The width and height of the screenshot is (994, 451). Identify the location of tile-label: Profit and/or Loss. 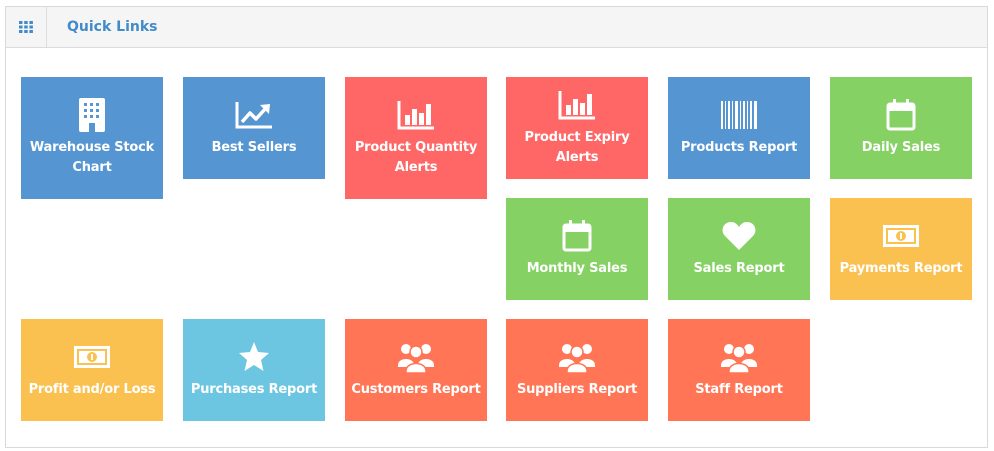
(92, 389).